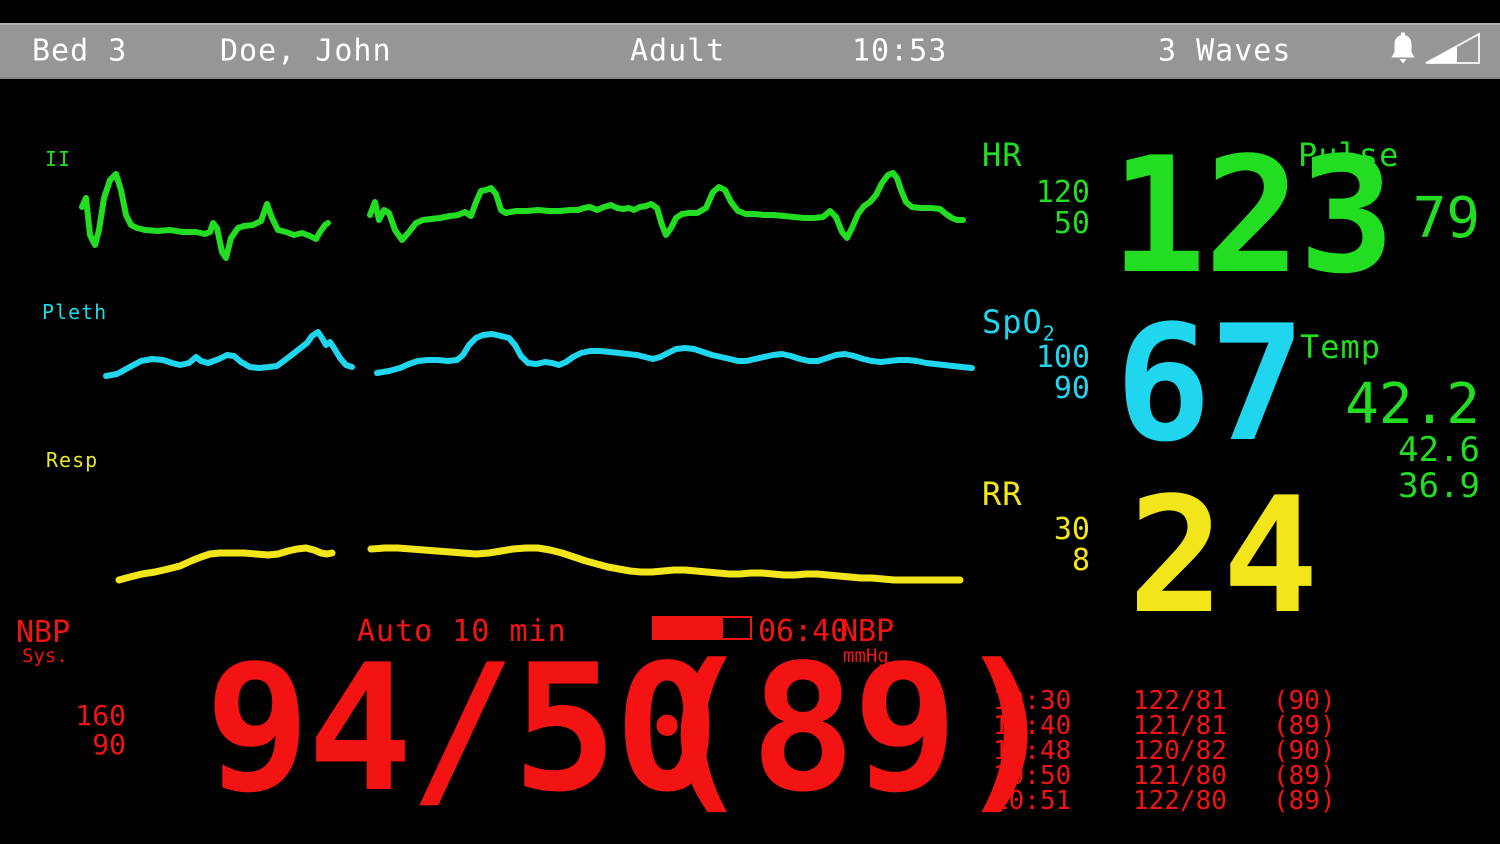 Image resolution: width=1500 pixels, height=844 pixels. Describe the element at coordinates (1188, 701) in the screenshot. I see `nbp-history-row: 10:30 122/81 (90)` at that location.